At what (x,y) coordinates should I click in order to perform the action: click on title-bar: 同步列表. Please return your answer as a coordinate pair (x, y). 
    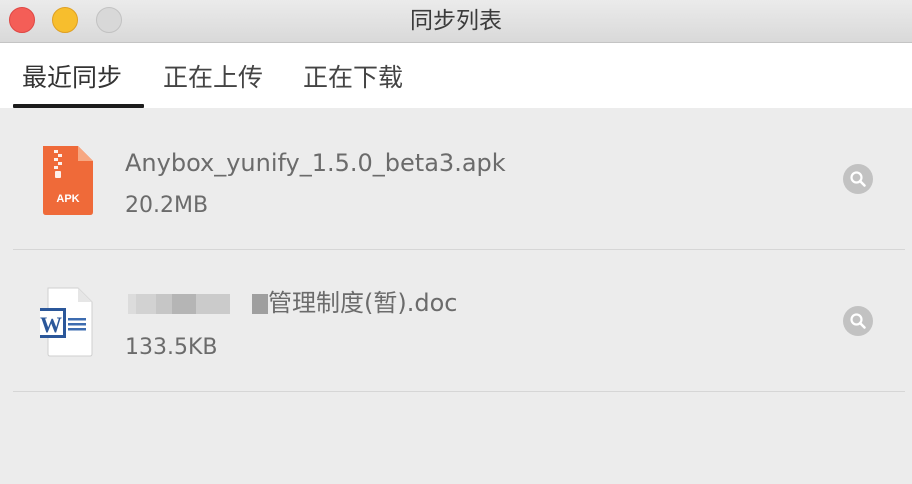
    Looking at the image, I should click on (456, 21).